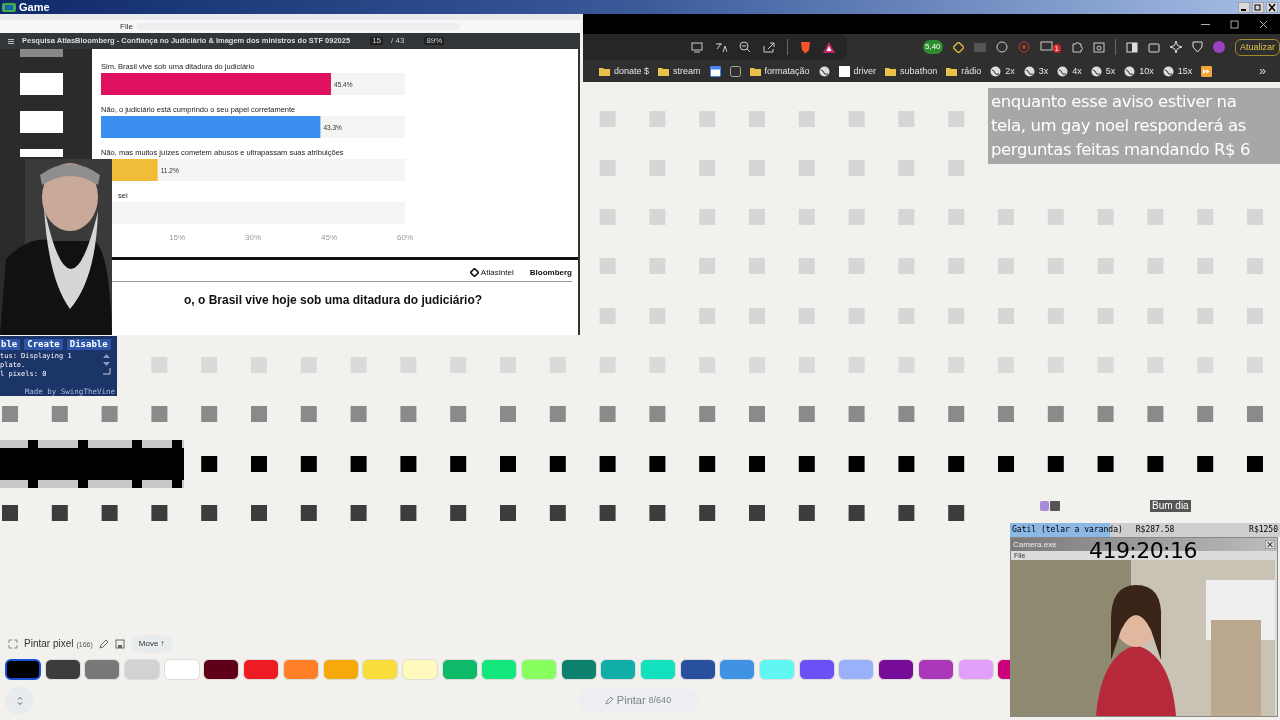  Describe the element at coordinates (1069, 71) in the screenshot. I see `bookmark: 4x` at that location.